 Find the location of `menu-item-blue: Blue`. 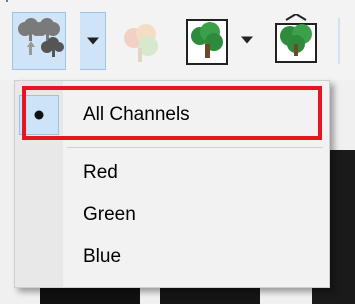

menu-item-blue: Blue is located at coordinates (172, 257).